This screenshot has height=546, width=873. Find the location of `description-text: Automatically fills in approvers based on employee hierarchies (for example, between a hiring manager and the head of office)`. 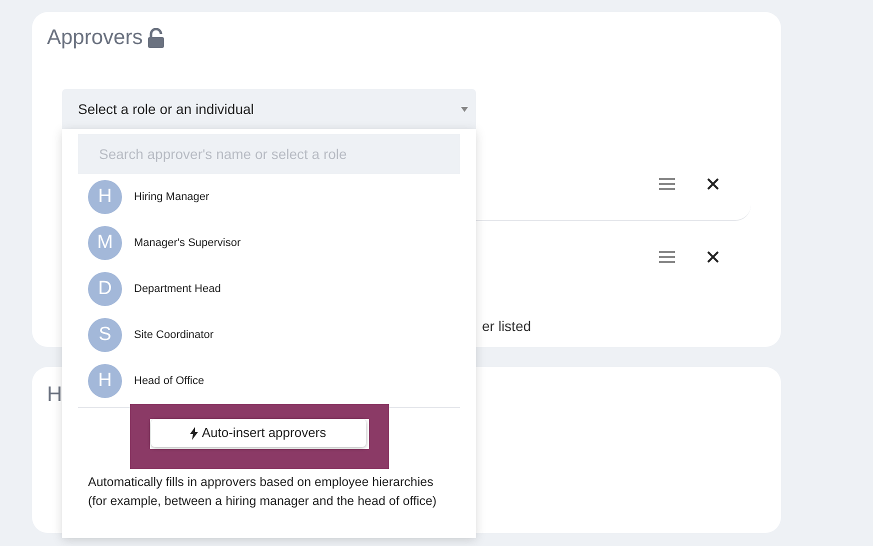

description-text: Automatically fills in approvers based on employee hierarchies (for example, between a hiring manager and the head of office) is located at coordinates (262, 492).